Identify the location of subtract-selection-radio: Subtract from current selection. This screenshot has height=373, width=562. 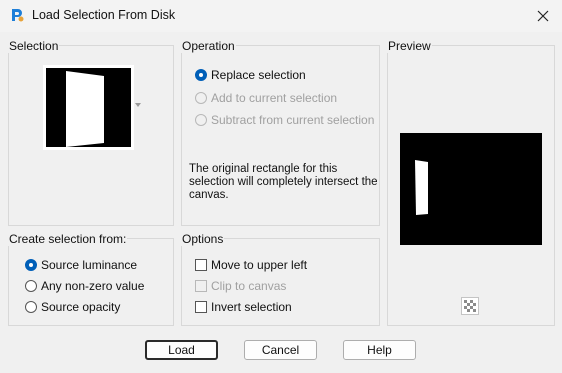
(284, 120).